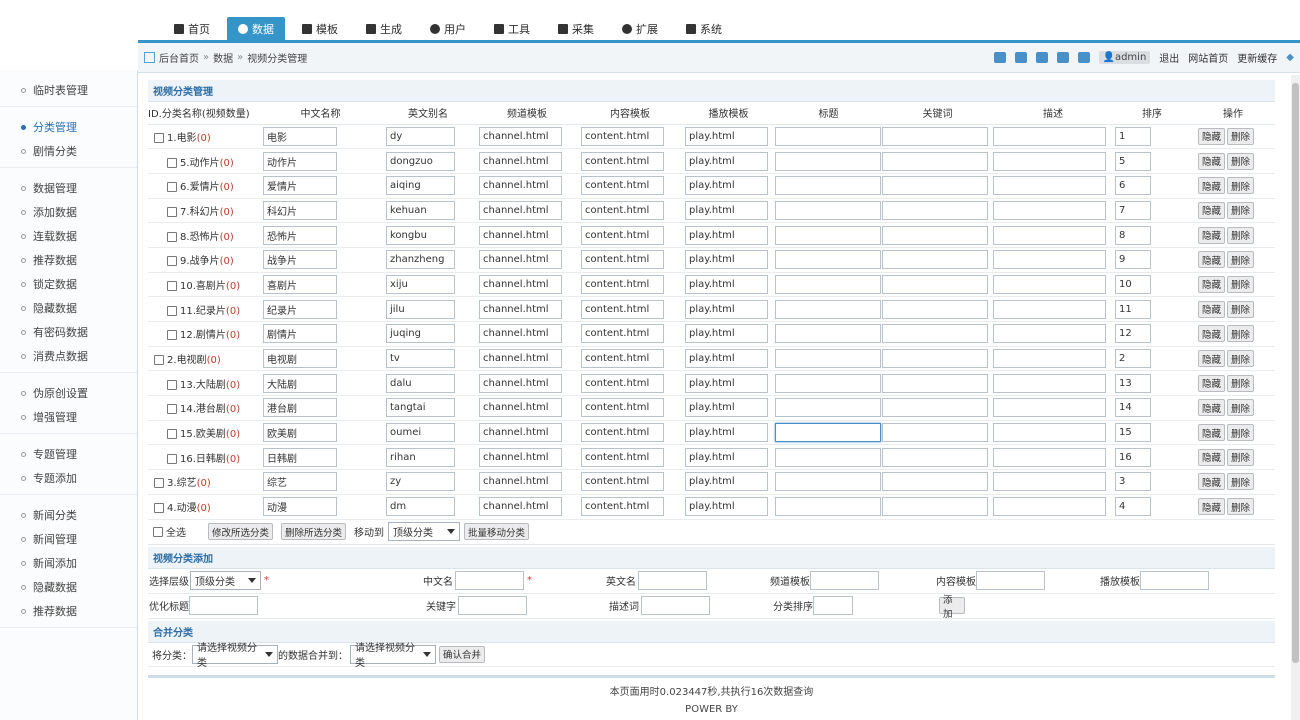 Image resolution: width=1300 pixels, height=720 pixels. What do you see at coordinates (420, 457) in the screenshot?
I see `en-alias-input: rihan` at bounding box center [420, 457].